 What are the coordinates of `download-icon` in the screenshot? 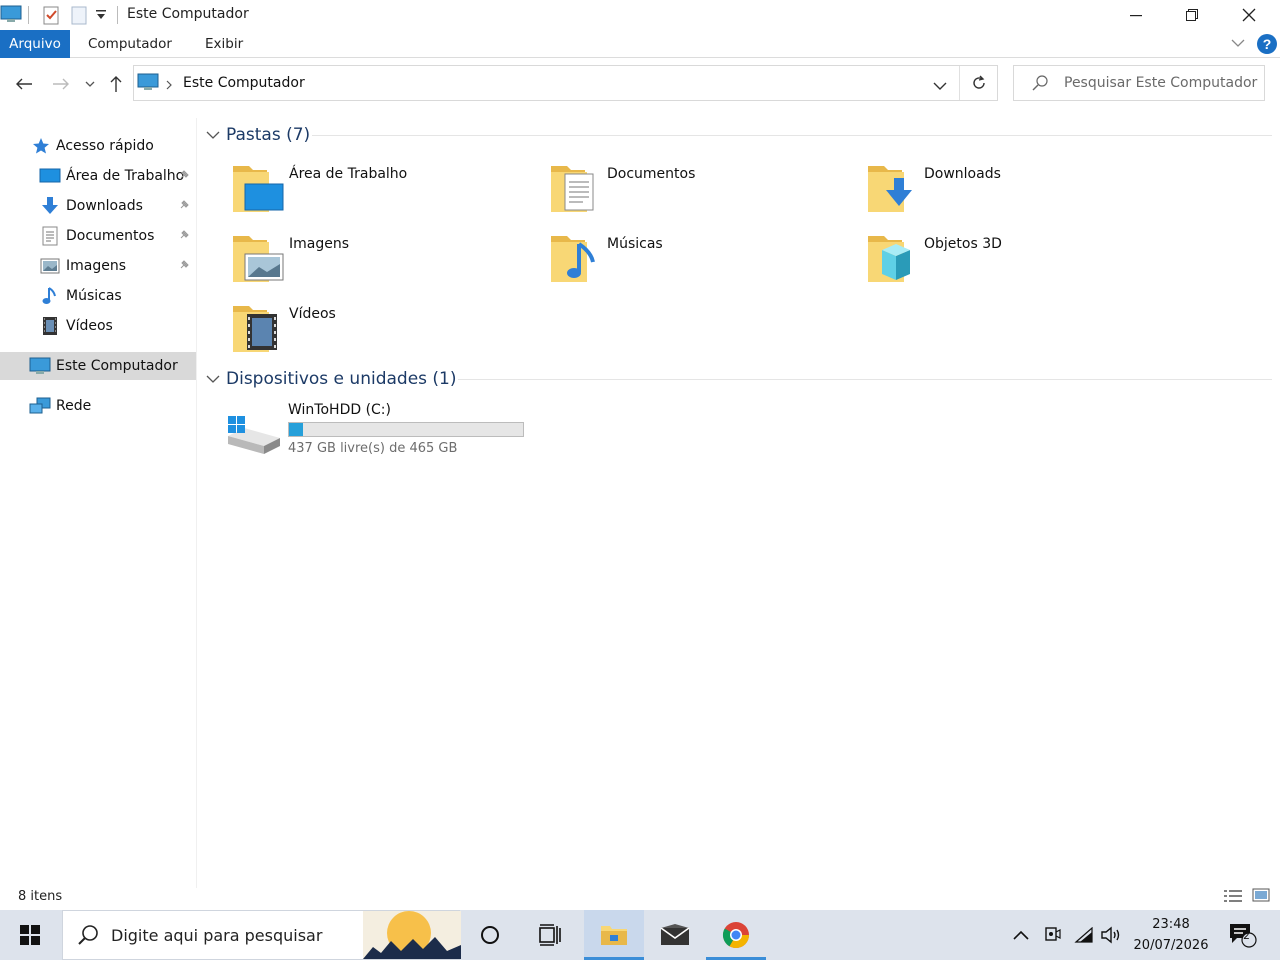 It's located at (50, 206).